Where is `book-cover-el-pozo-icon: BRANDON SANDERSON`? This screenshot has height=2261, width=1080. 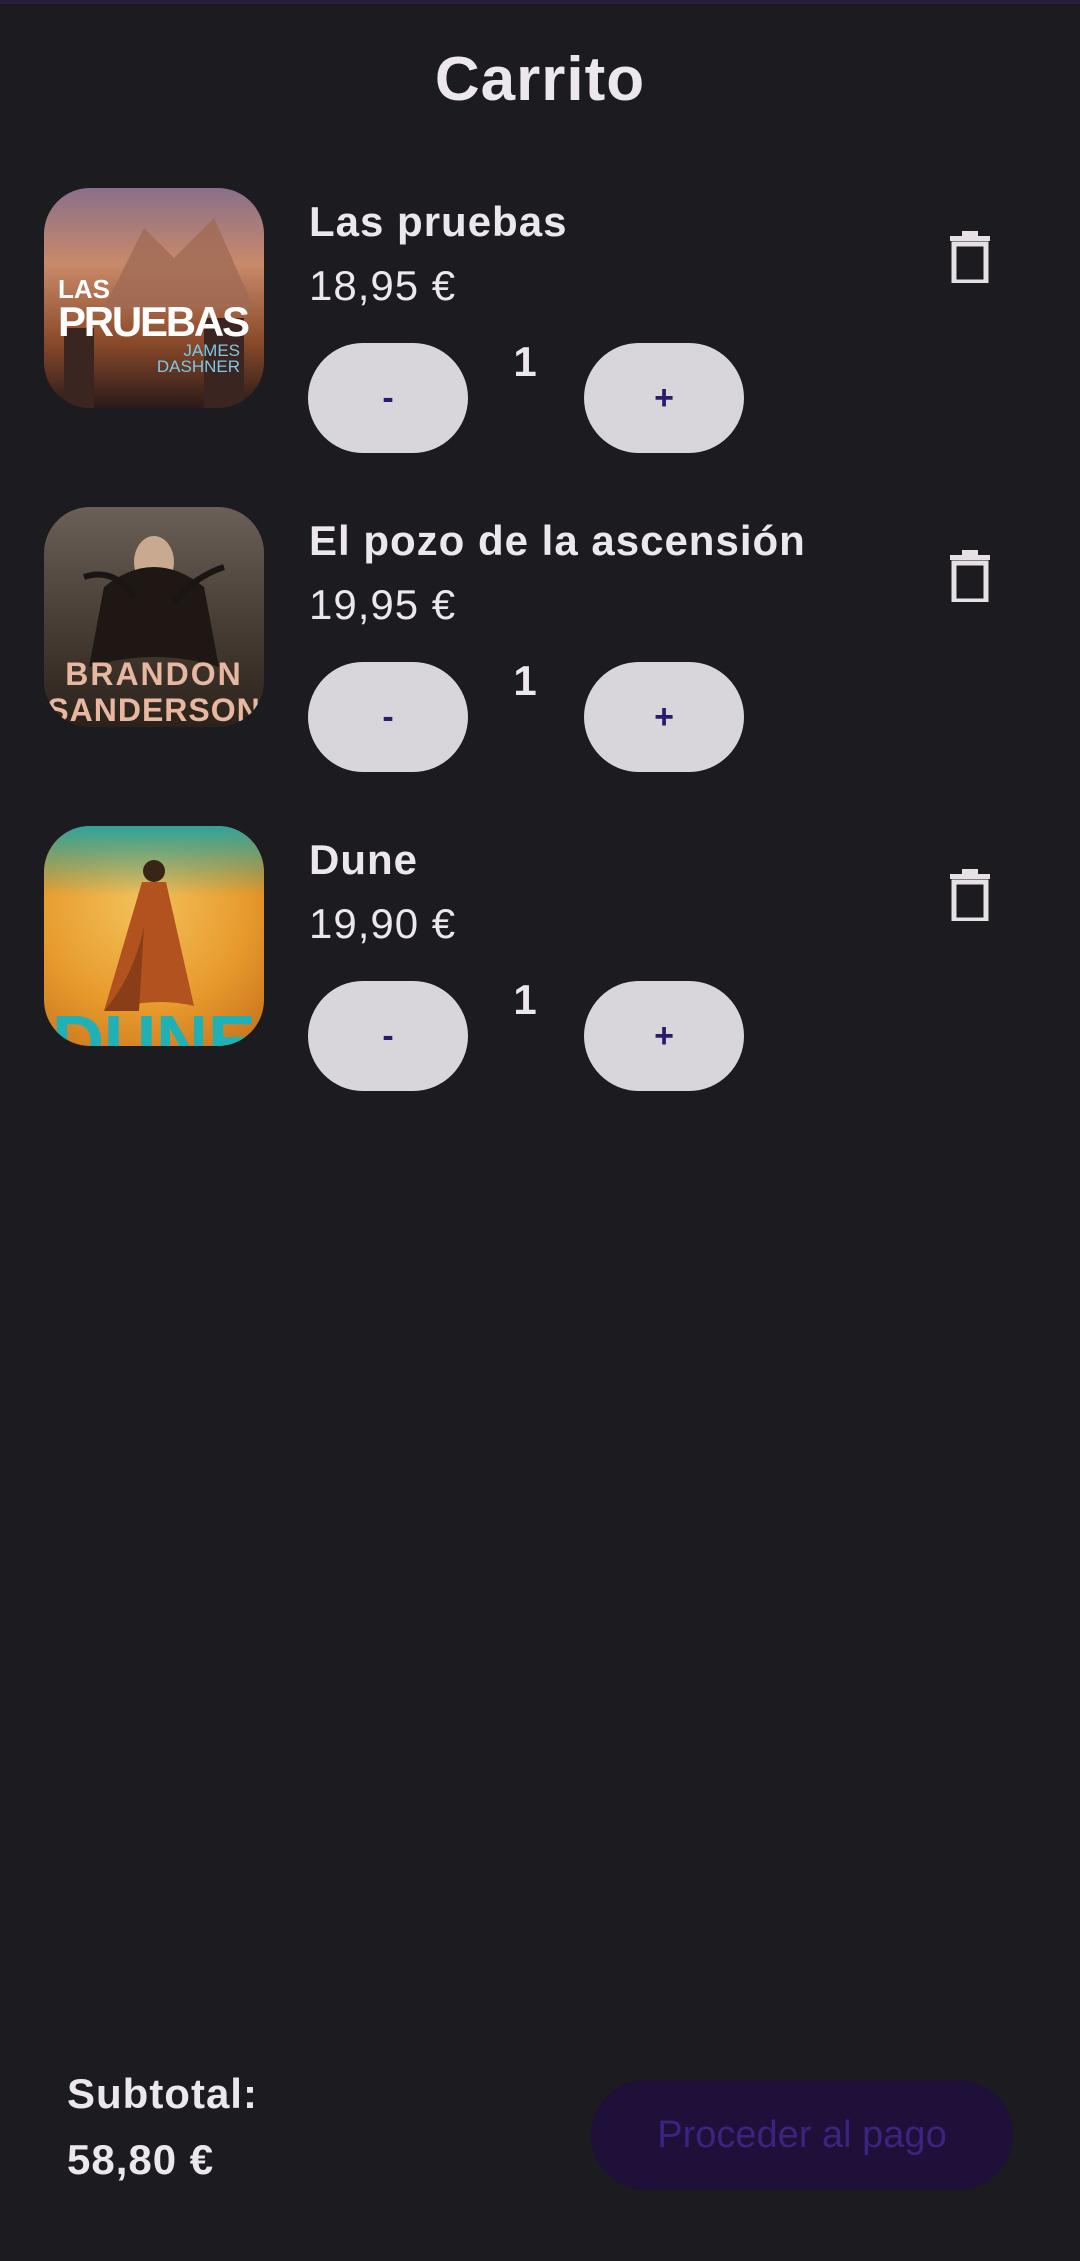
book-cover-el-pozo-icon: BRANDON SANDERSON is located at coordinates (154, 617).